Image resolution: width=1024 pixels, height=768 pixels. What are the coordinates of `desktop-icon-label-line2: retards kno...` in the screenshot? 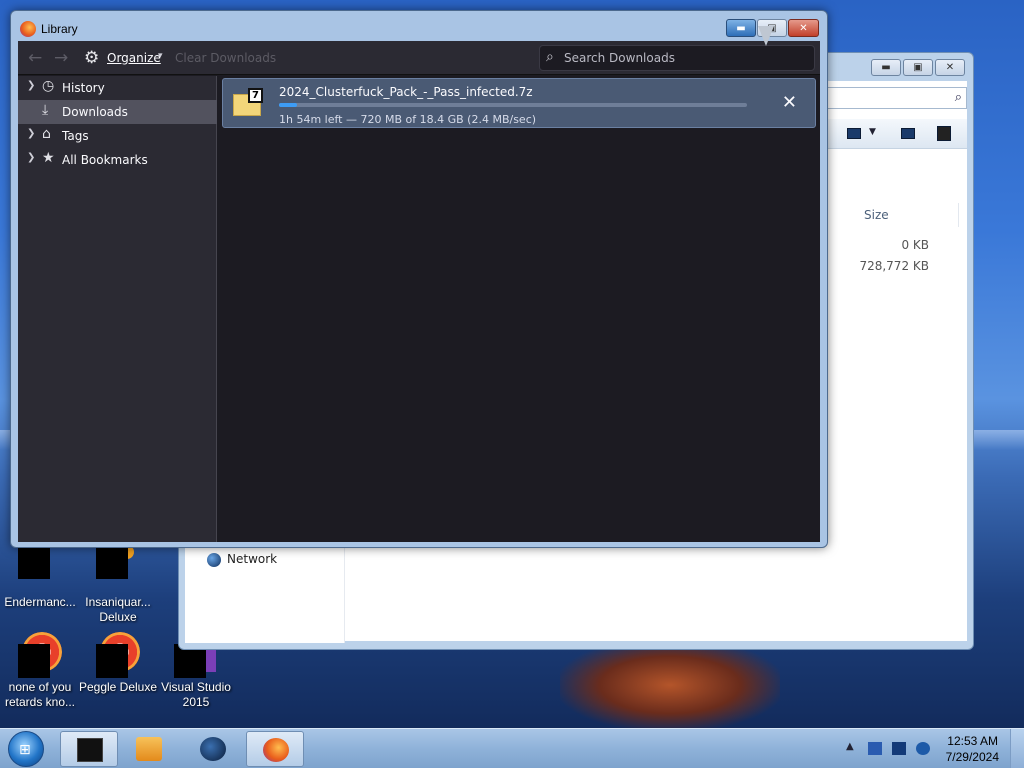 It's located at (40, 702).